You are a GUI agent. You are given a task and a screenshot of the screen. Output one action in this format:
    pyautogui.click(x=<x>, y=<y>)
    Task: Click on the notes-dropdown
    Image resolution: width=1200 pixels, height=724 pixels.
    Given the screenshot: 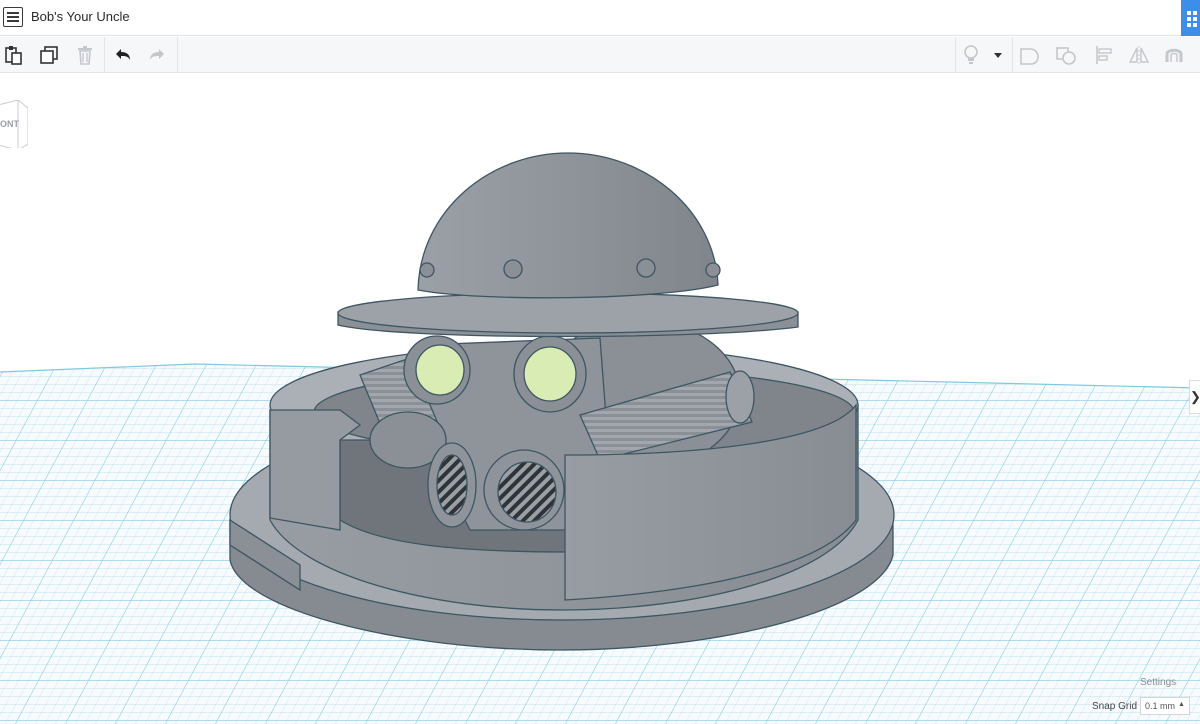 What is the action you would take?
    pyautogui.click(x=998, y=55)
    